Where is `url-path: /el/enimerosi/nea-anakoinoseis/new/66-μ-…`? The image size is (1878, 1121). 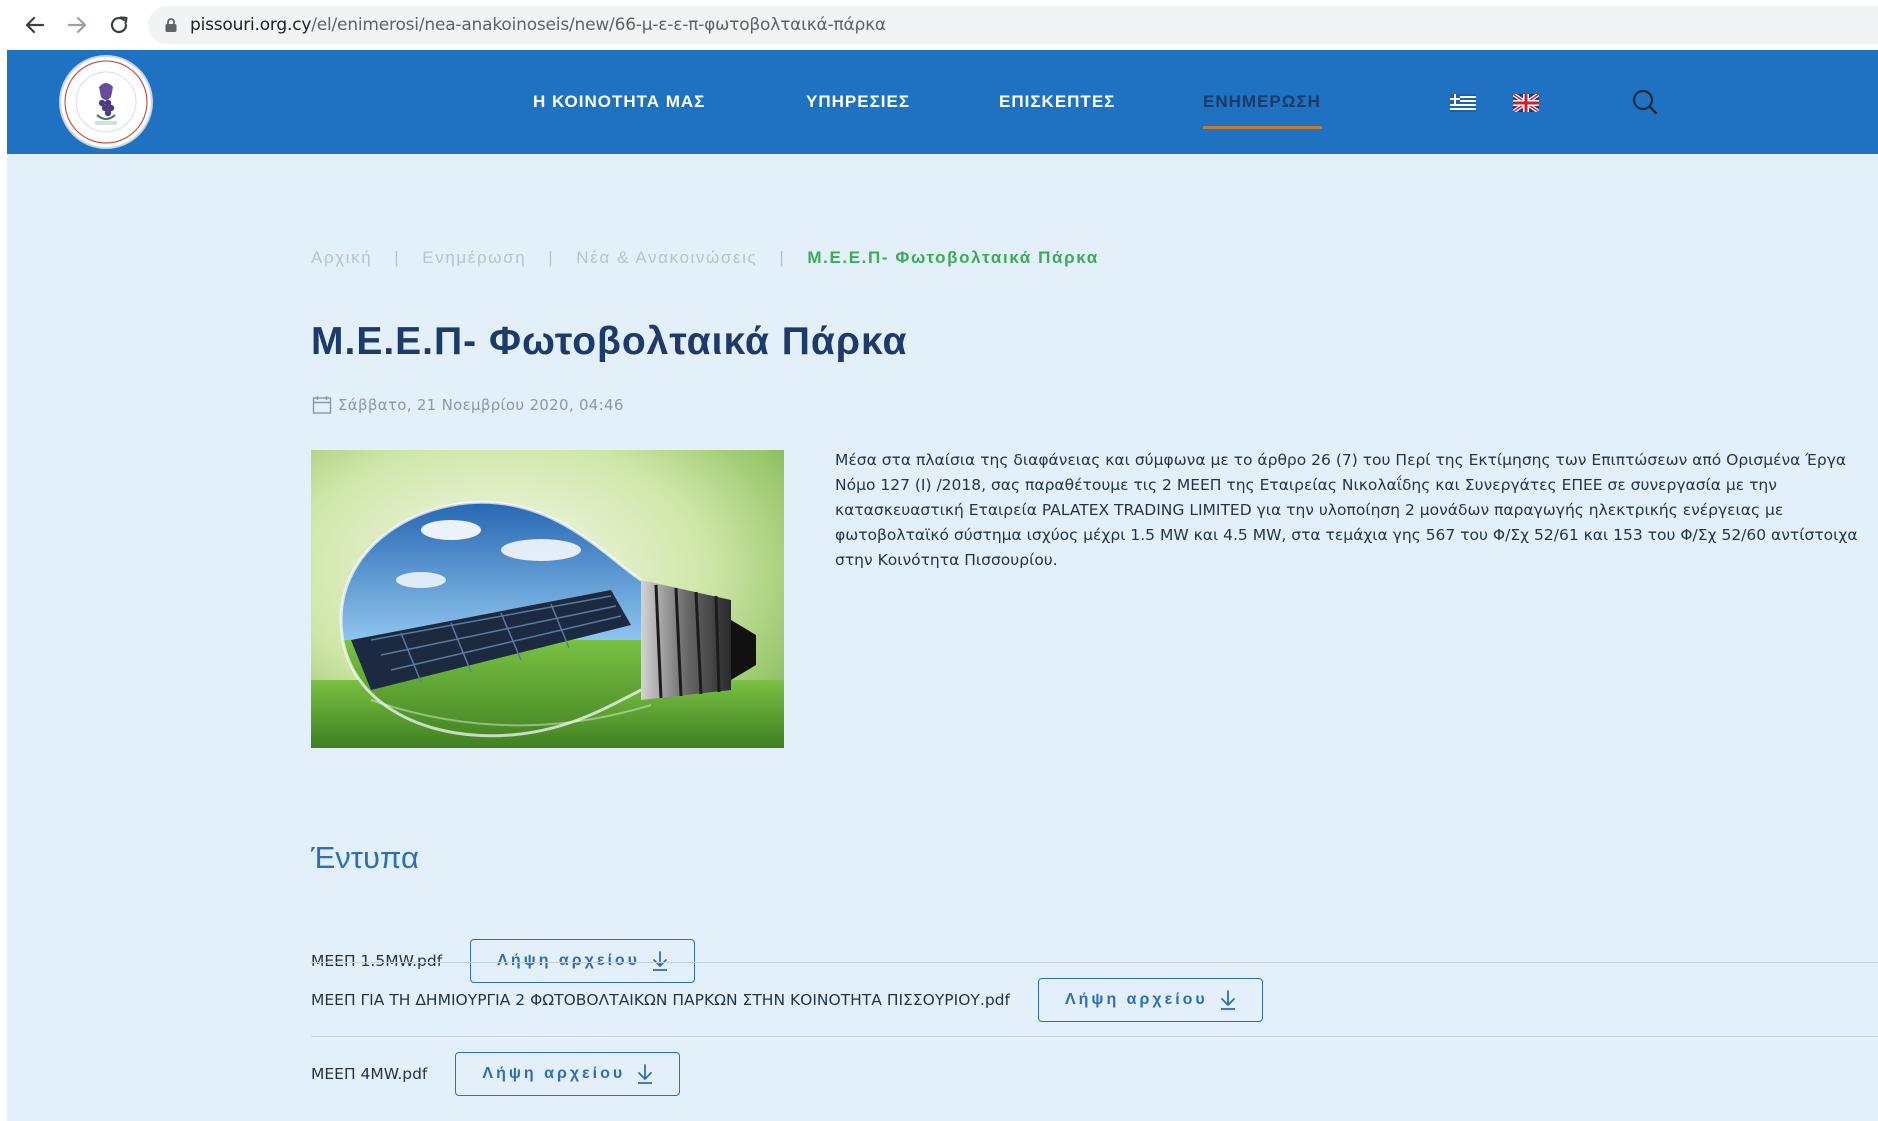 url-path: /el/enimerosi/nea-anakoinoseis/new/66-μ-… is located at coordinates (598, 25).